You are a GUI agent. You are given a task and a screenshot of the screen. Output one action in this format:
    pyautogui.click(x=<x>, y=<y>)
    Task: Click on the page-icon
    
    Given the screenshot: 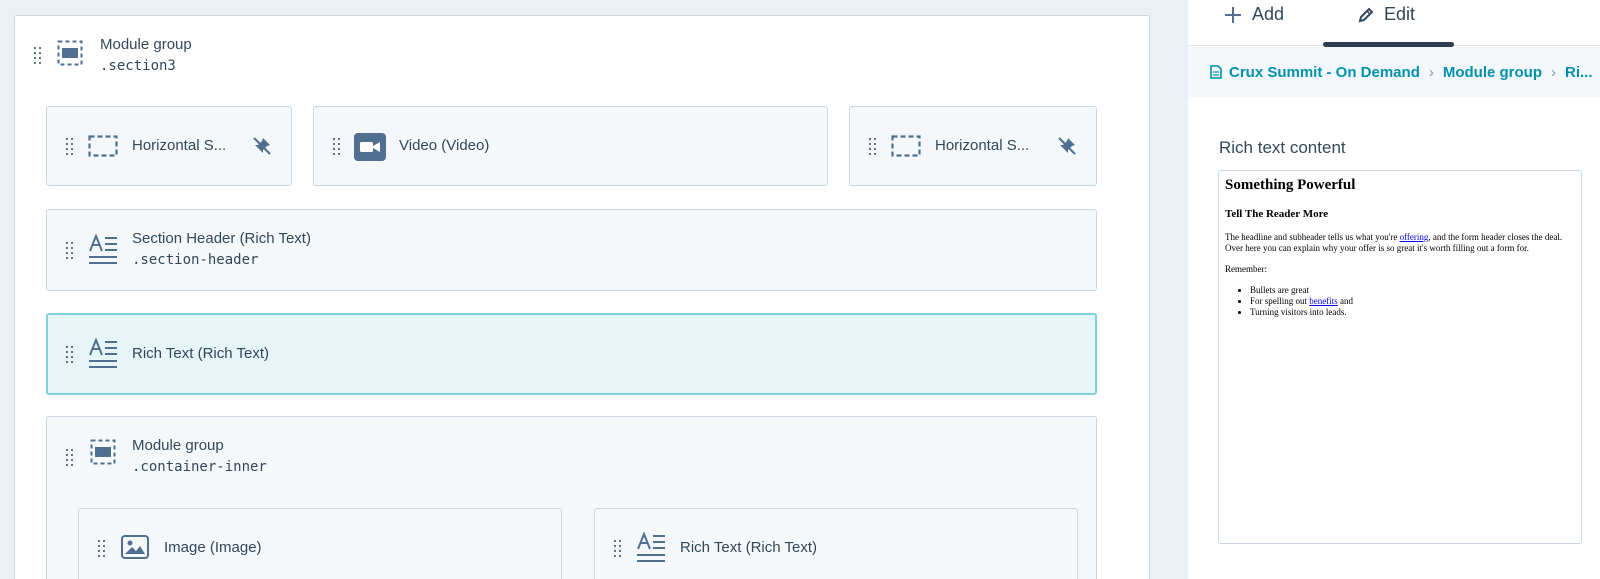 What is the action you would take?
    pyautogui.click(x=1216, y=72)
    